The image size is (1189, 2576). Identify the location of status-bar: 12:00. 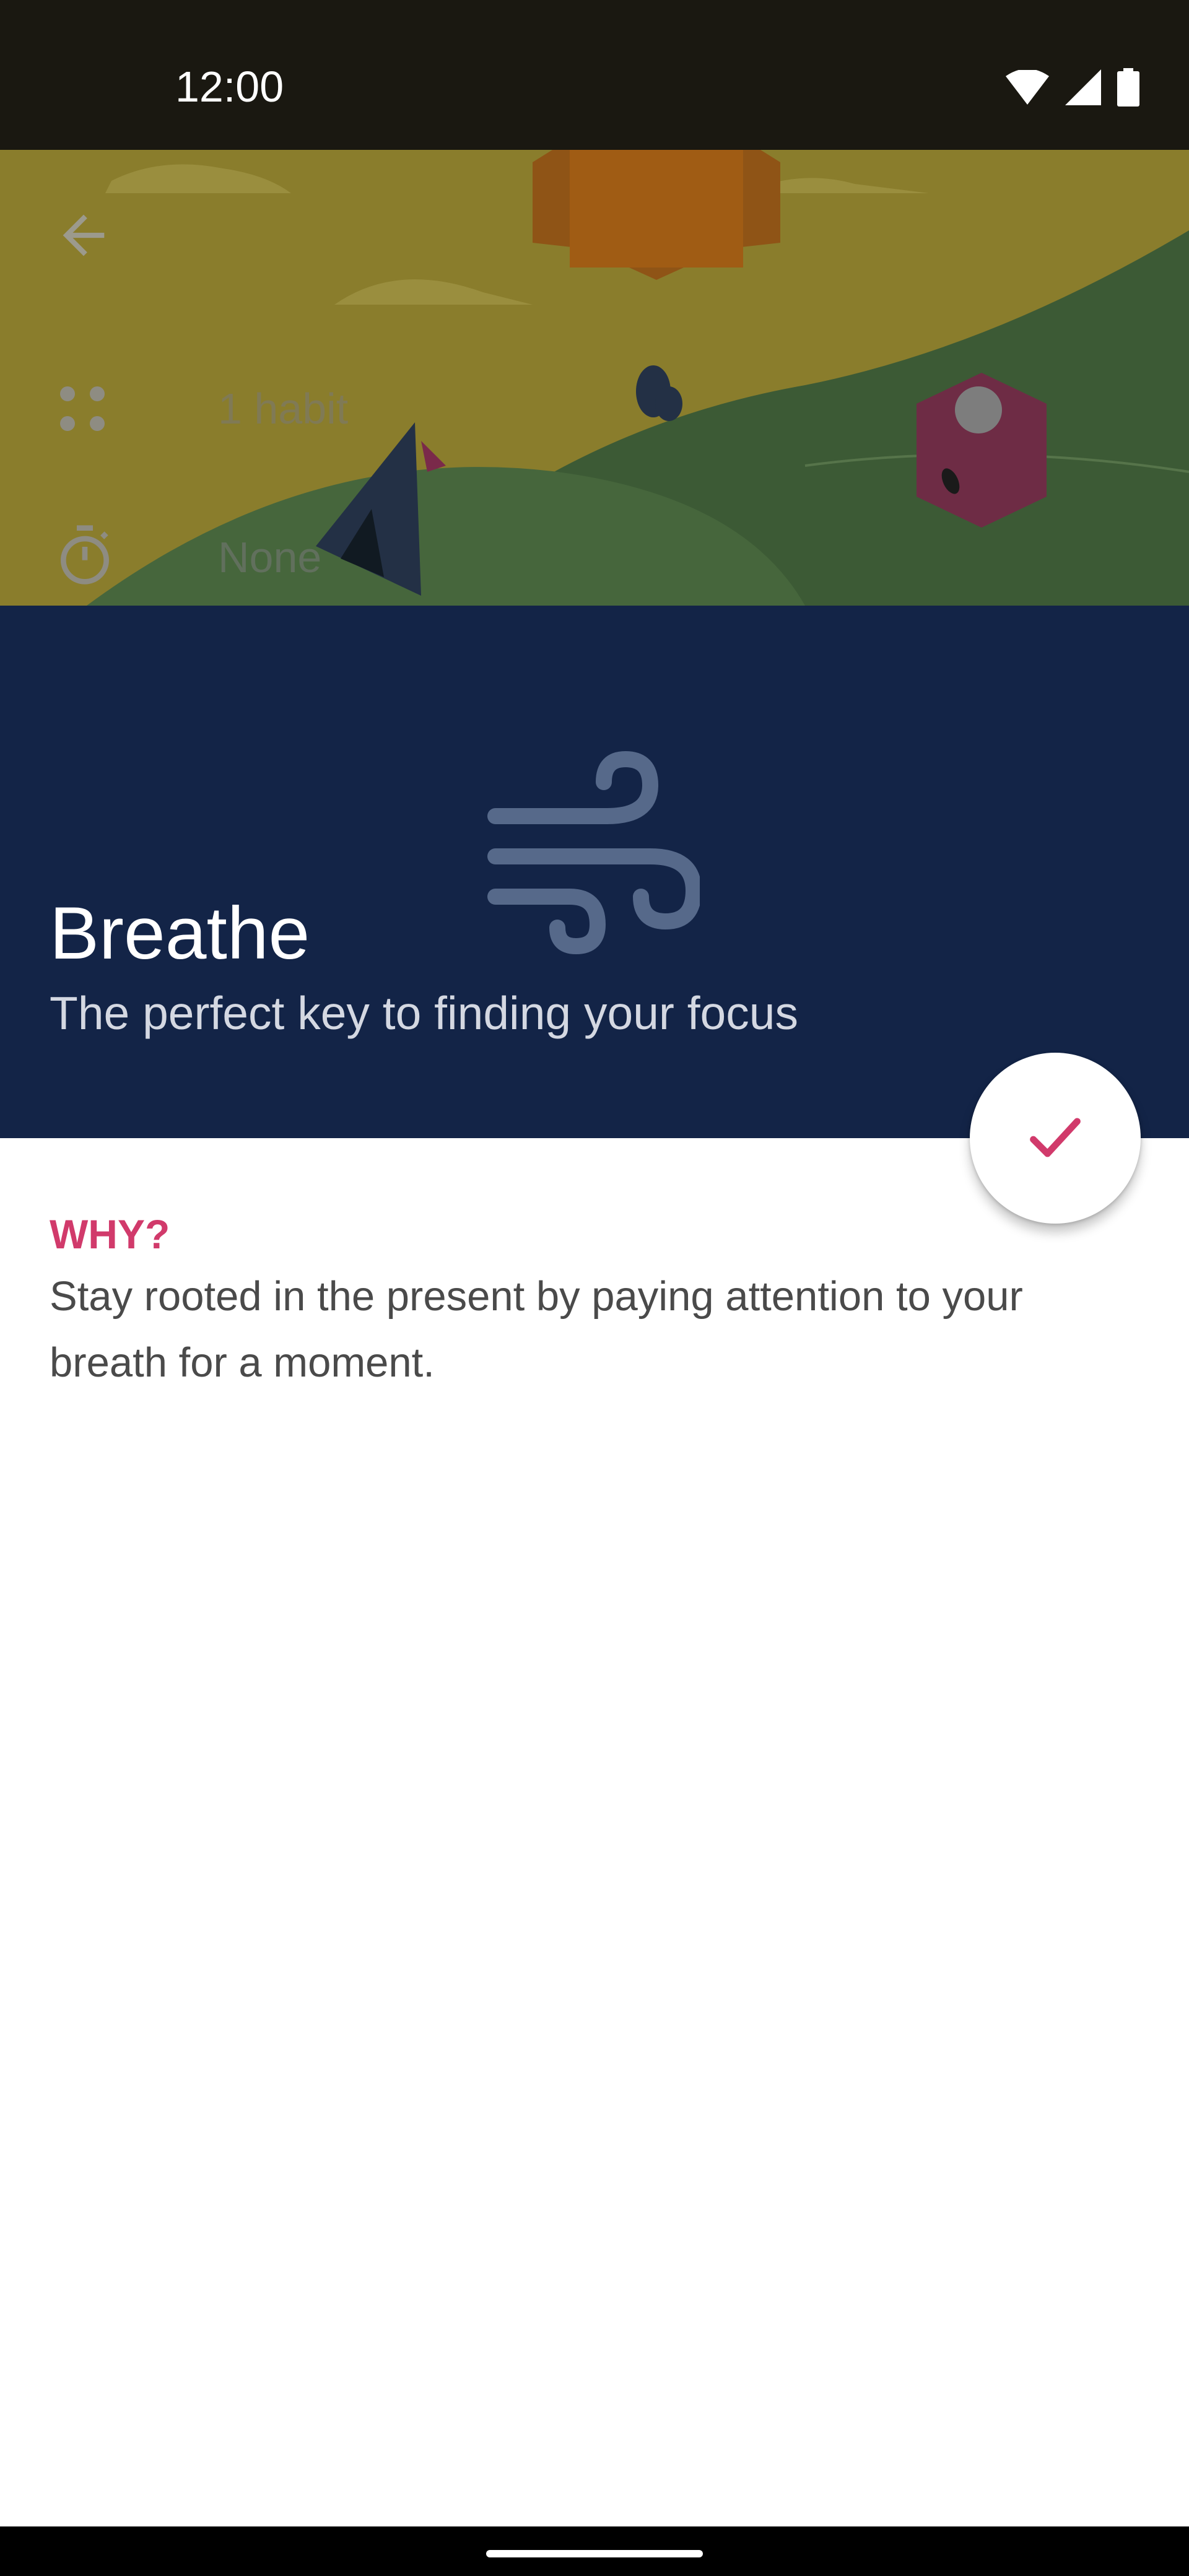
(594, 75).